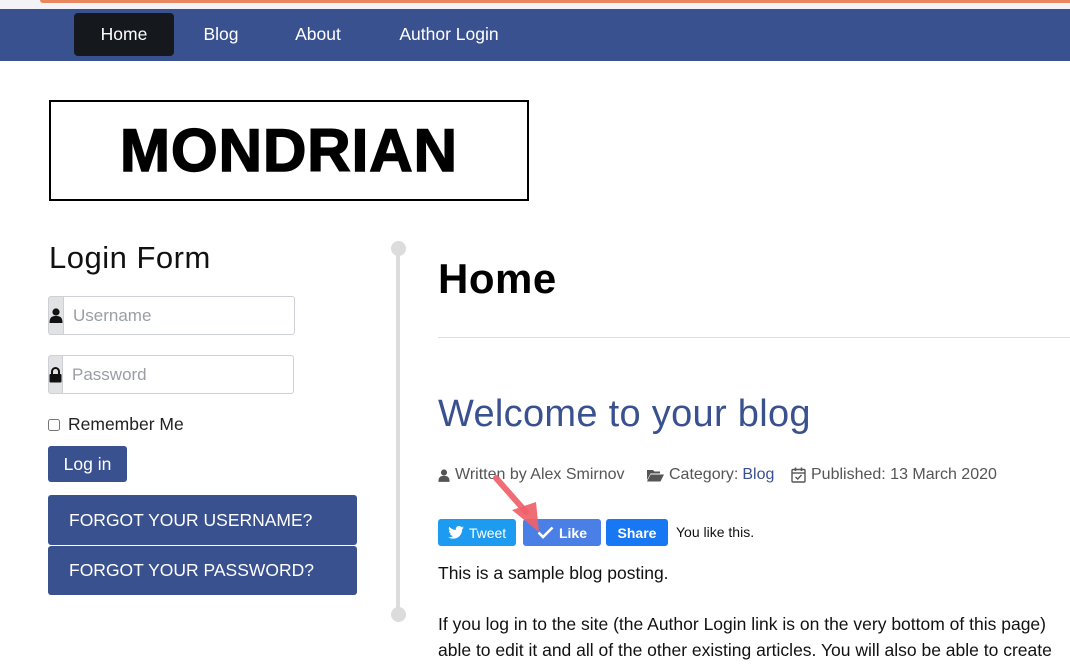  Describe the element at coordinates (497, 278) in the screenshot. I see `page-title: Home` at that location.